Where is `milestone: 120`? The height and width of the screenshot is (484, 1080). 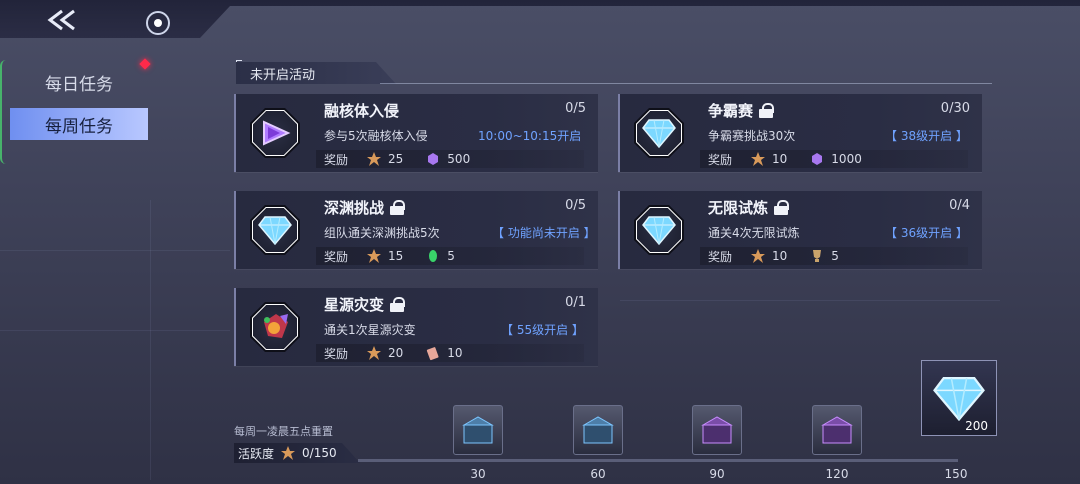 milestone: 120 is located at coordinates (837, 443).